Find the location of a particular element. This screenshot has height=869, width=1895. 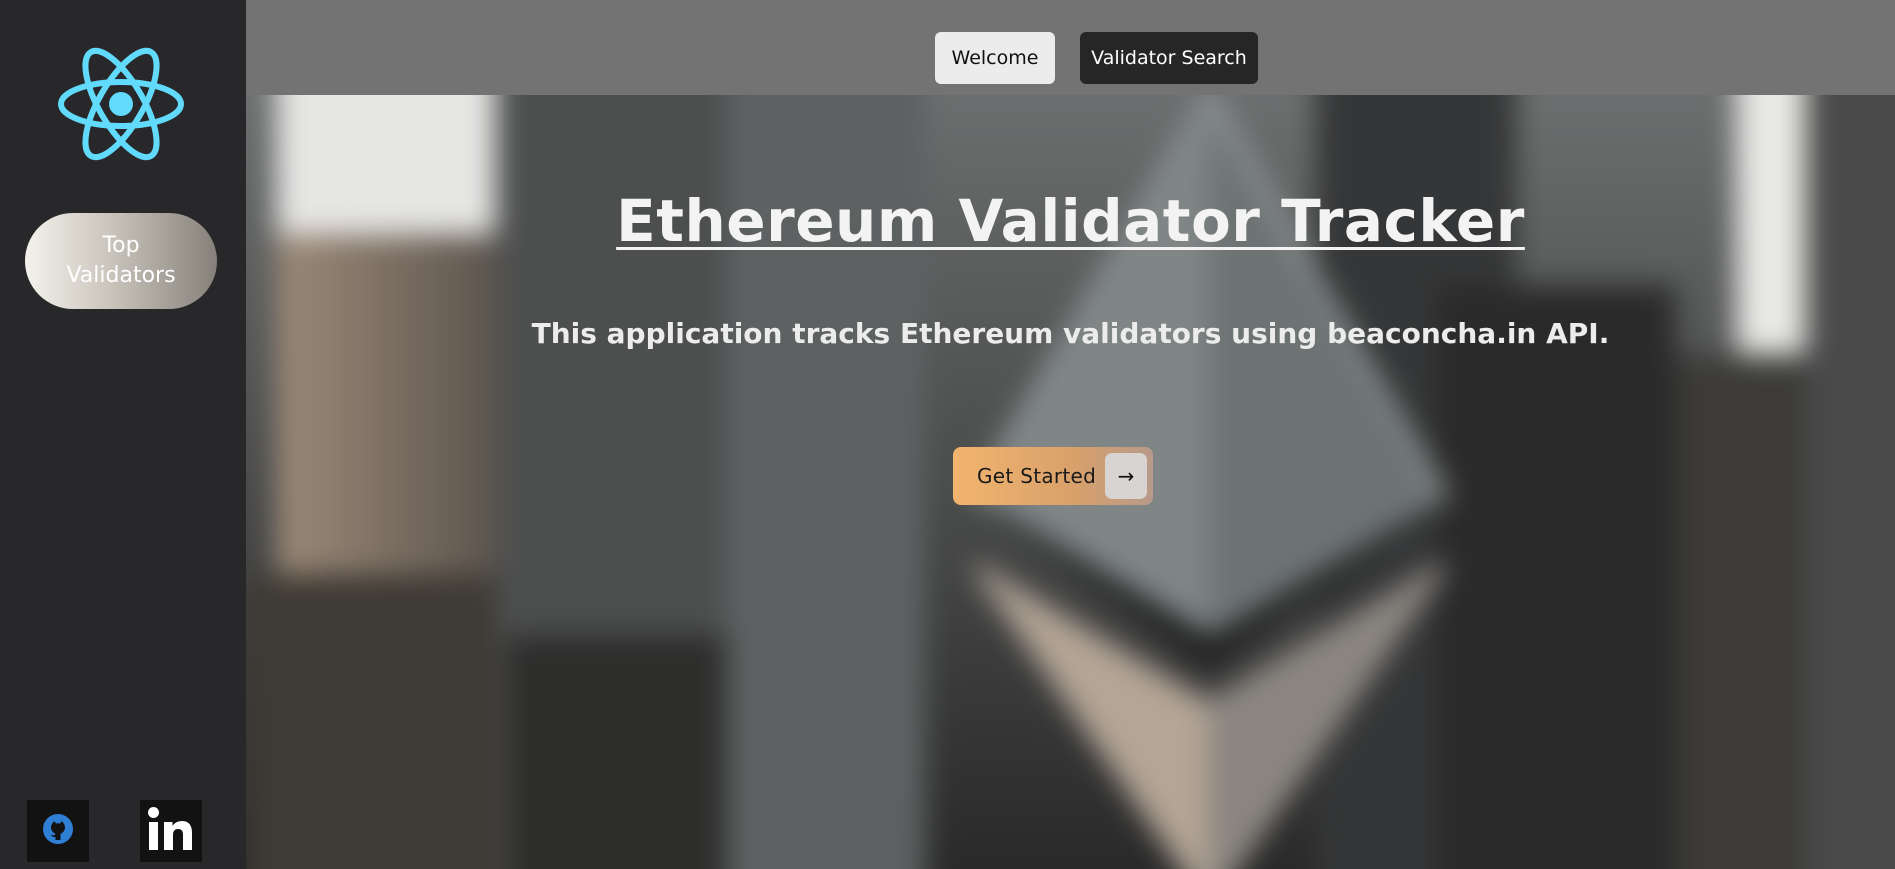

tab-welcome-label: Welcome is located at coordinates (995, 58).